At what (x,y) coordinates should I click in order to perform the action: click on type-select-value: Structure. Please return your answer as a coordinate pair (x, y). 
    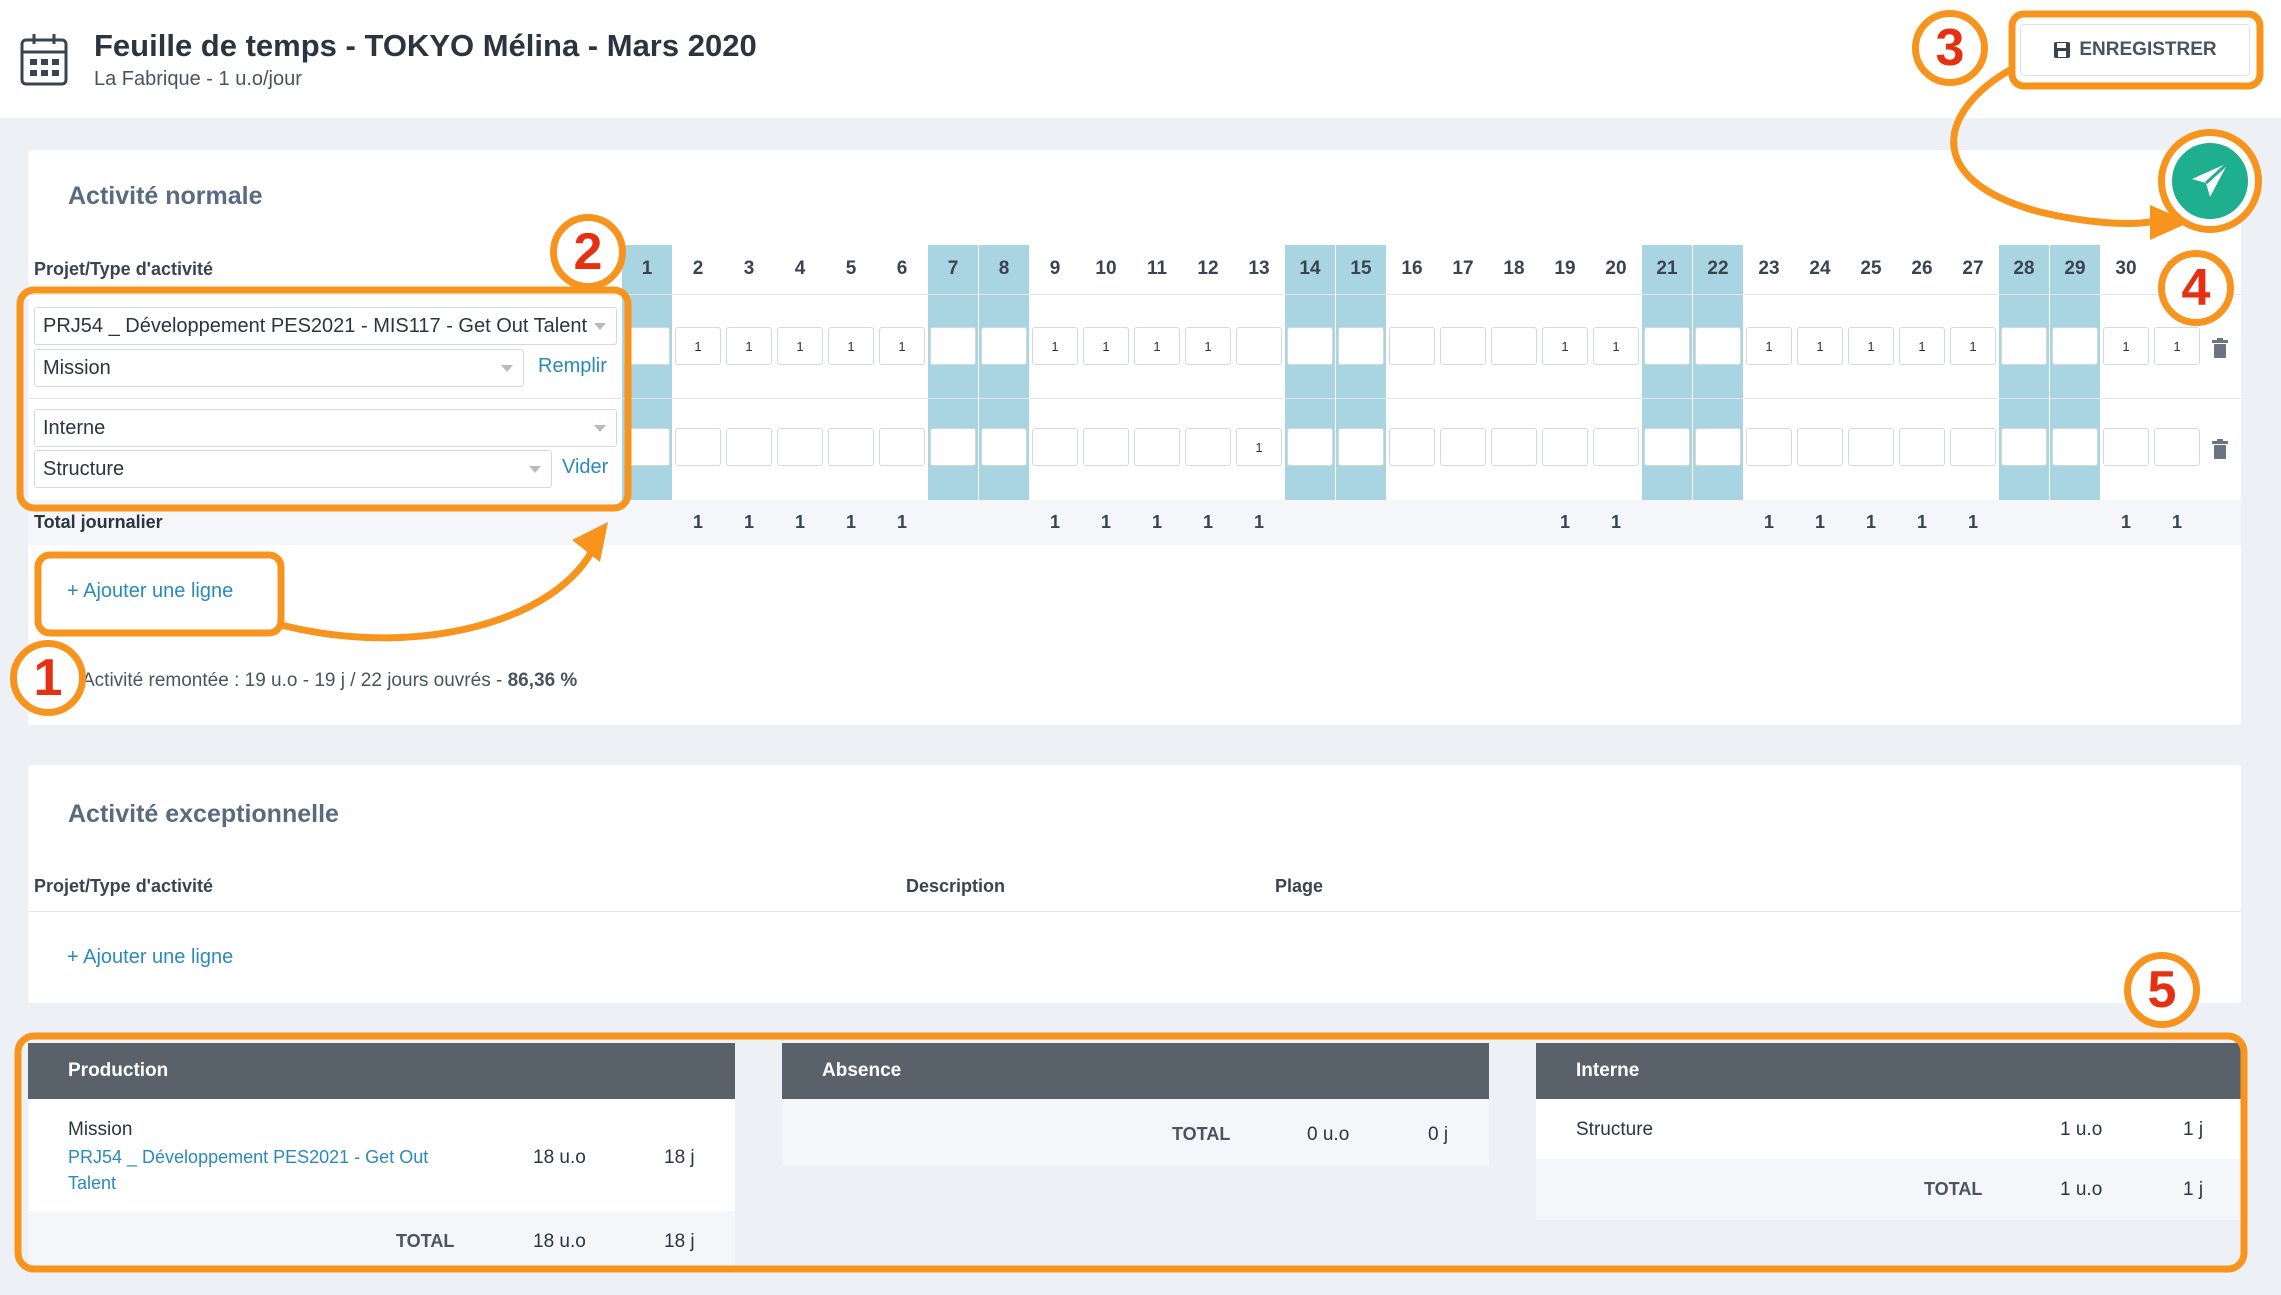
    Looking at the image, I should click on (84, 468).